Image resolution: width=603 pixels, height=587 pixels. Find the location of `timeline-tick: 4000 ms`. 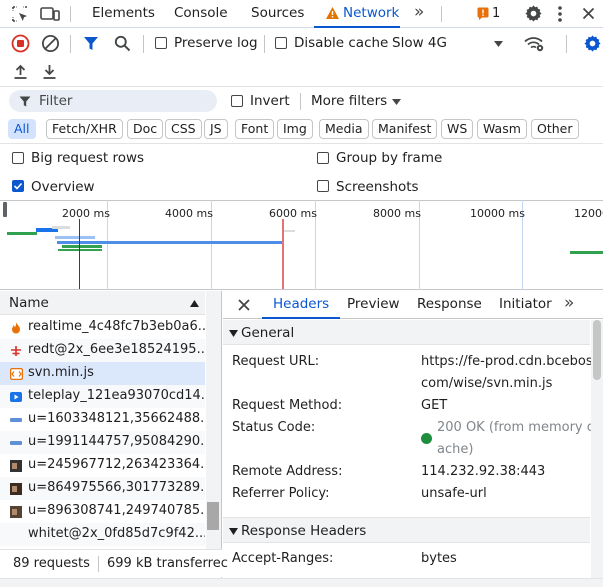

timeline-tick: 4000 ms is located at coordinates (189, 213).